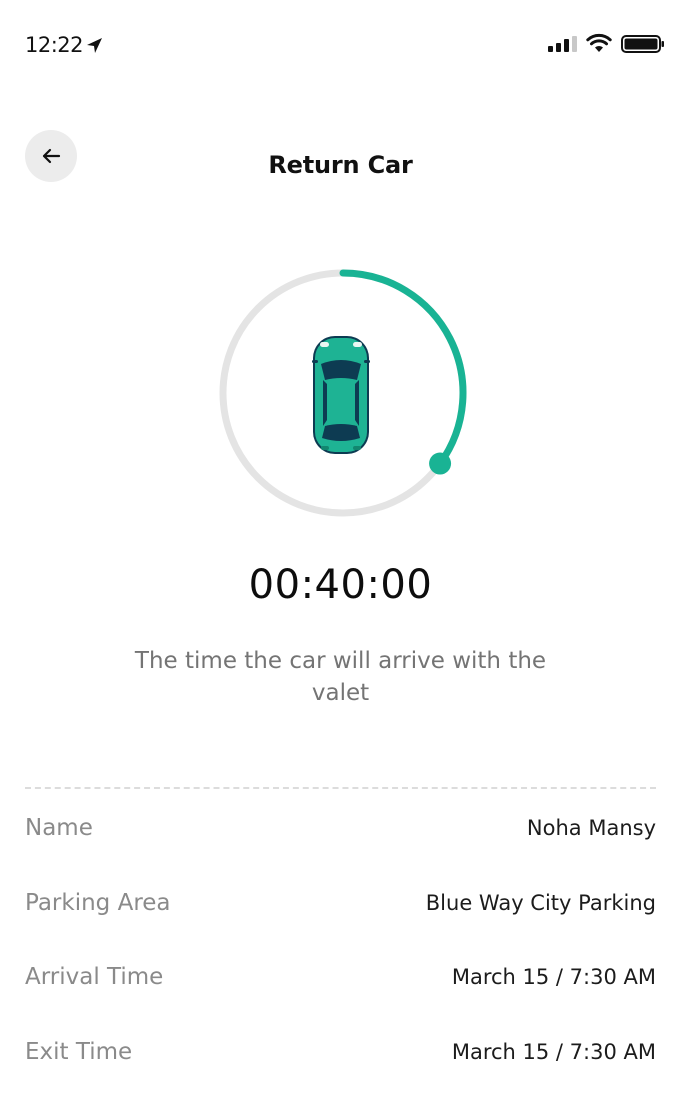 This screenshot has height=1116, width=681. Describe the element at coordinates (591, 828) in the screenshot. I see `detail-value: Noha Mansy` at that location.